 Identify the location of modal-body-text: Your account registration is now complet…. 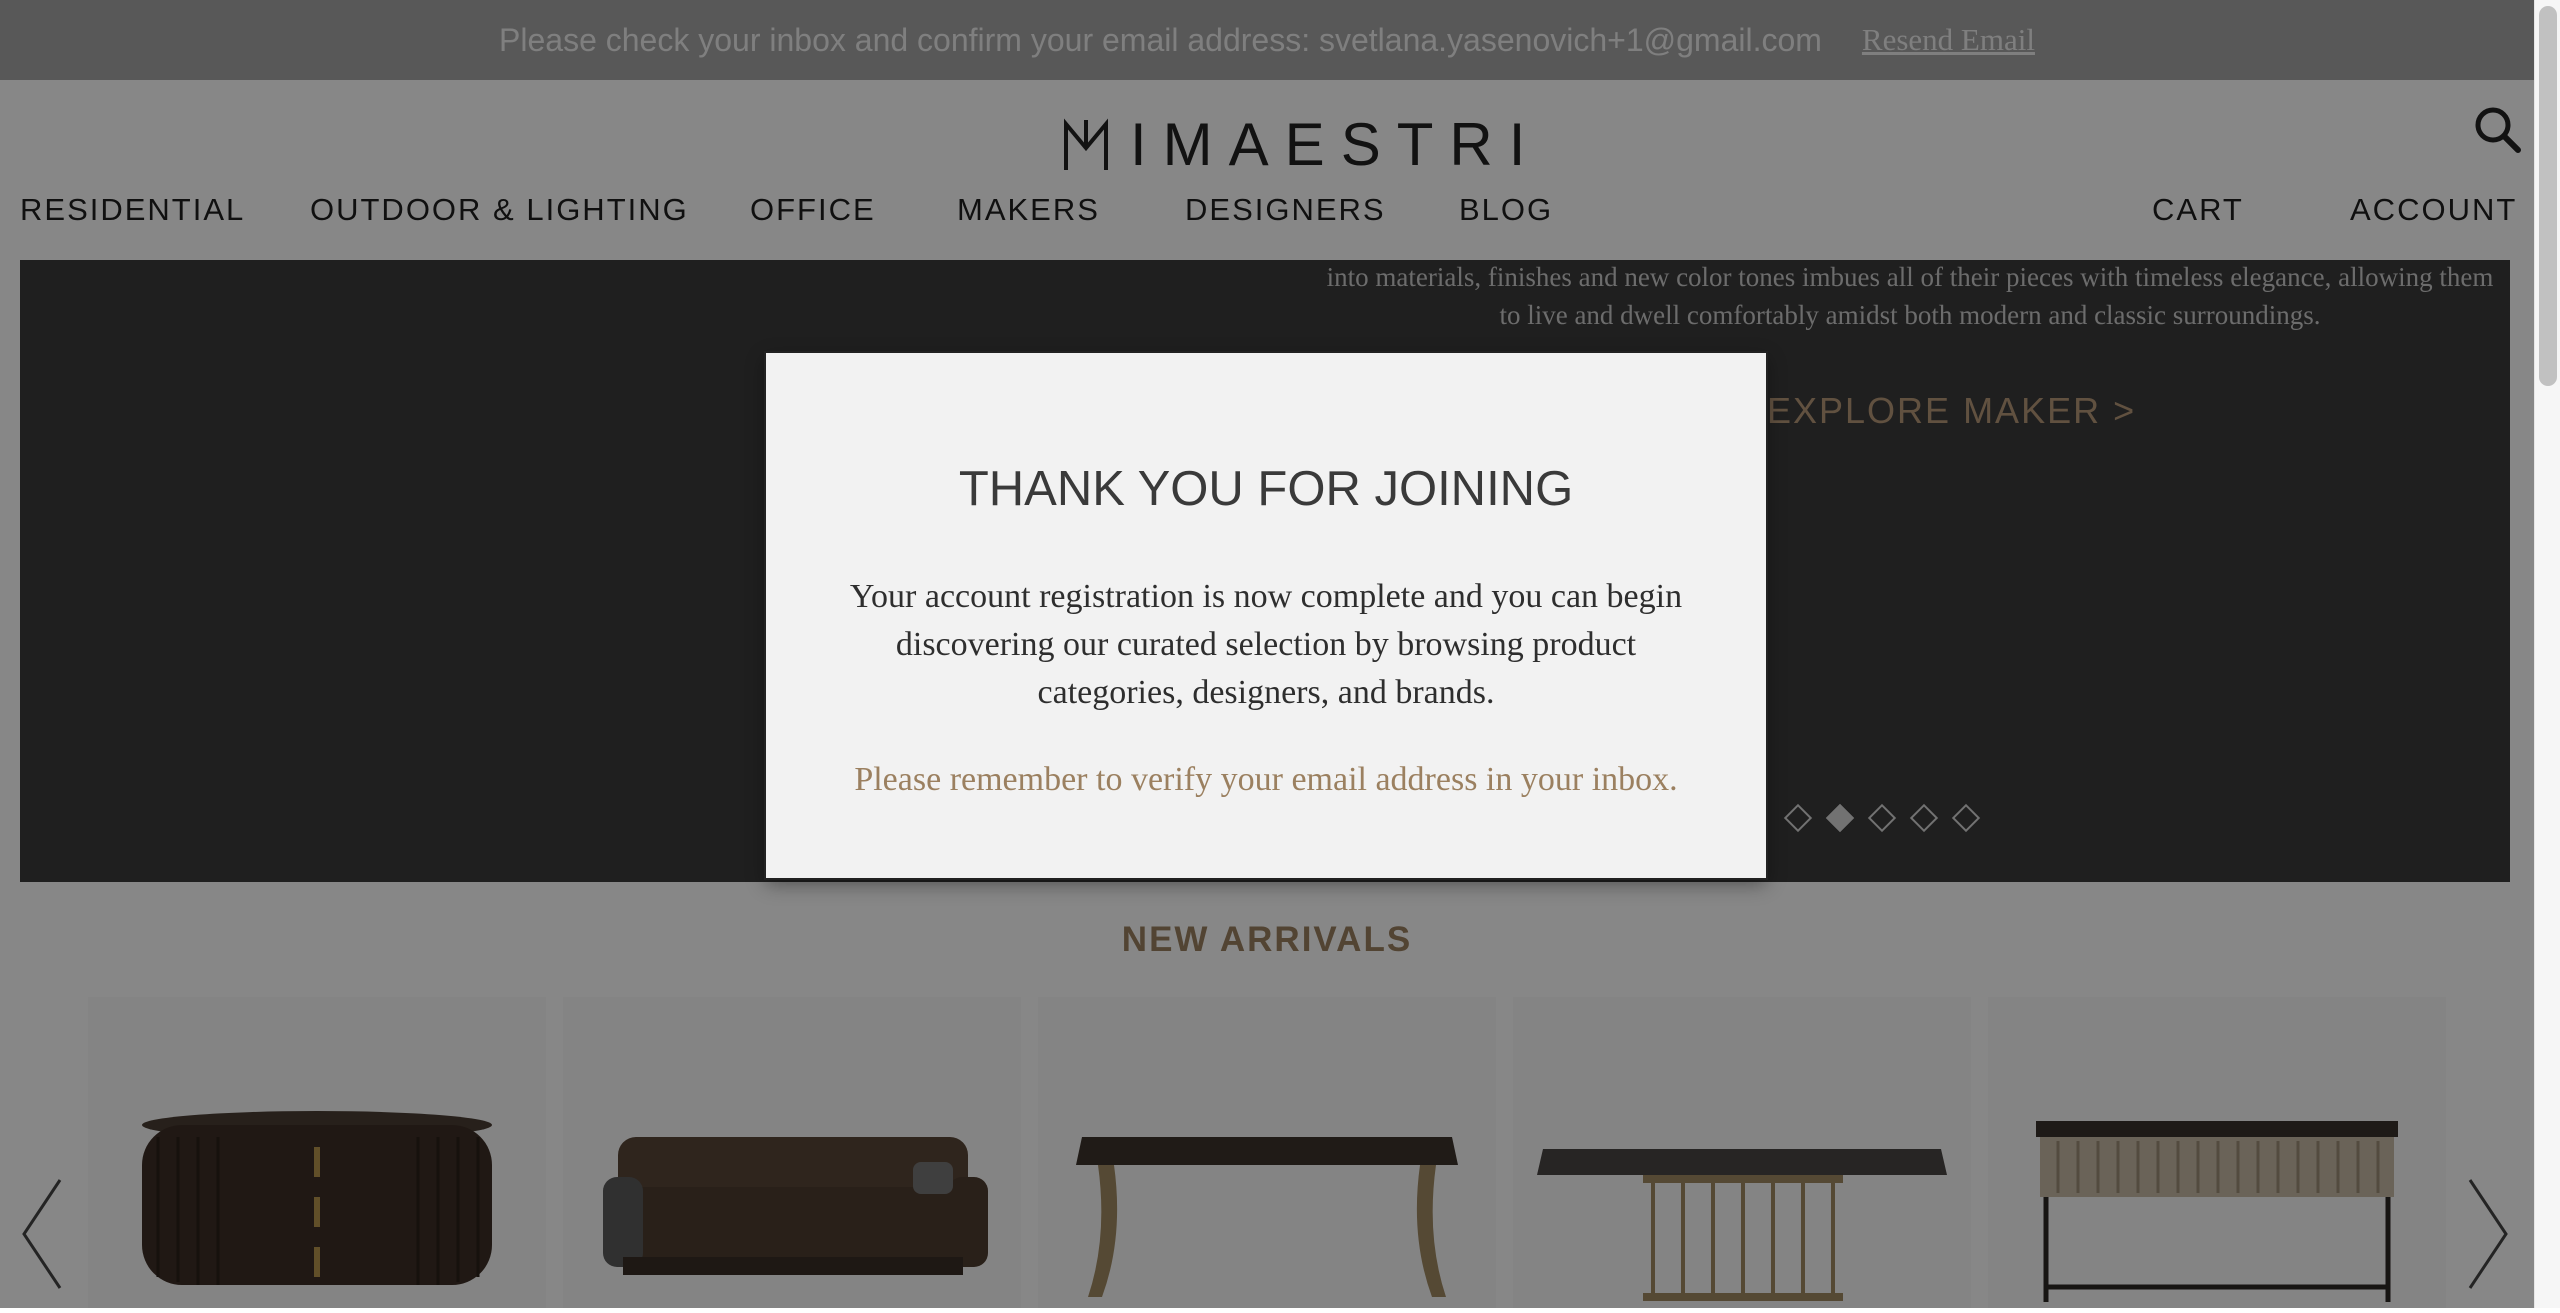
(1266, 644).